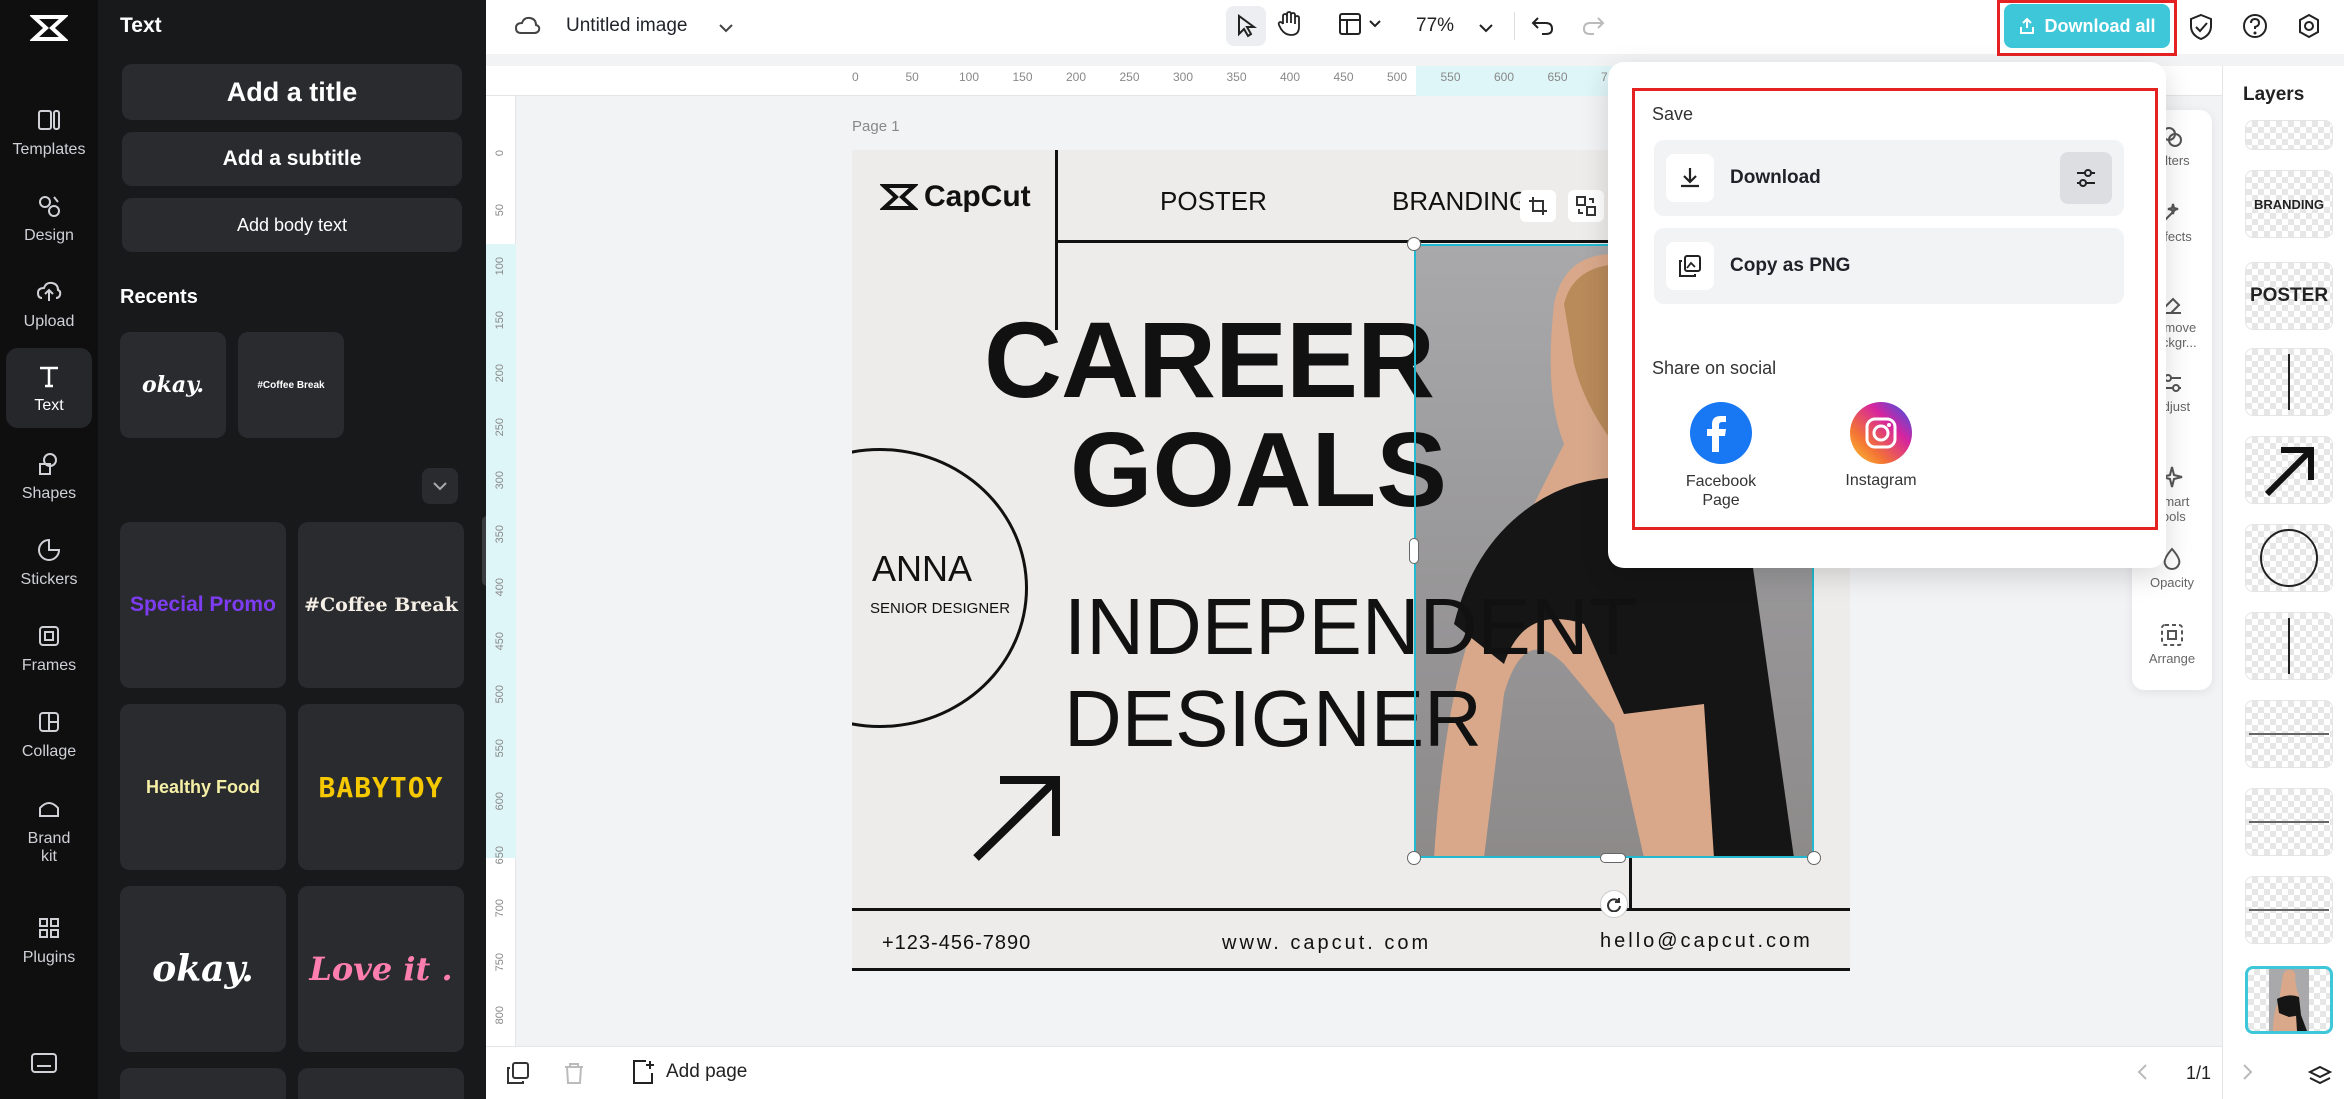  I want to click on text-template-tile: #Coffee Break, so click(381, 605).